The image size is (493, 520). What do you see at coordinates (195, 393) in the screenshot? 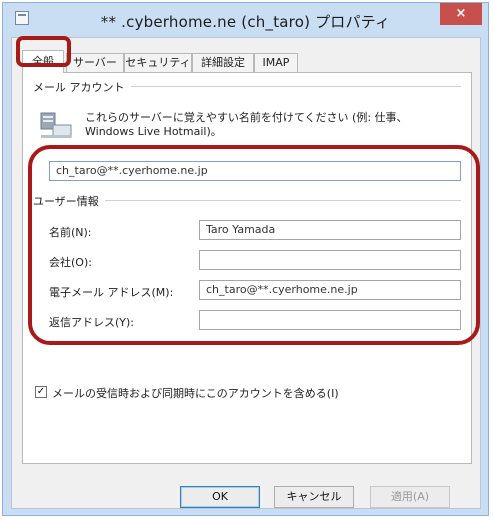
I see `include-account-label: メールの受信時および同期時にこのアカウントを含める(I)` at bounding box center [195, 393].